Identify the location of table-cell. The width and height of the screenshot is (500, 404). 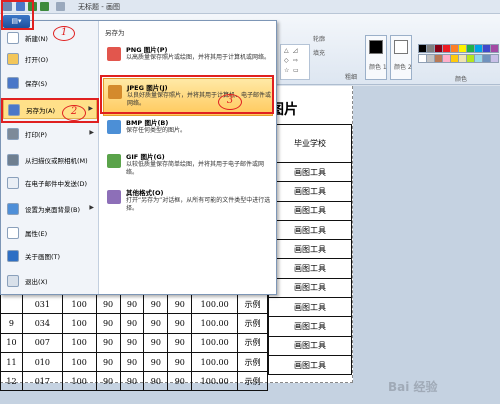
(11, 304).